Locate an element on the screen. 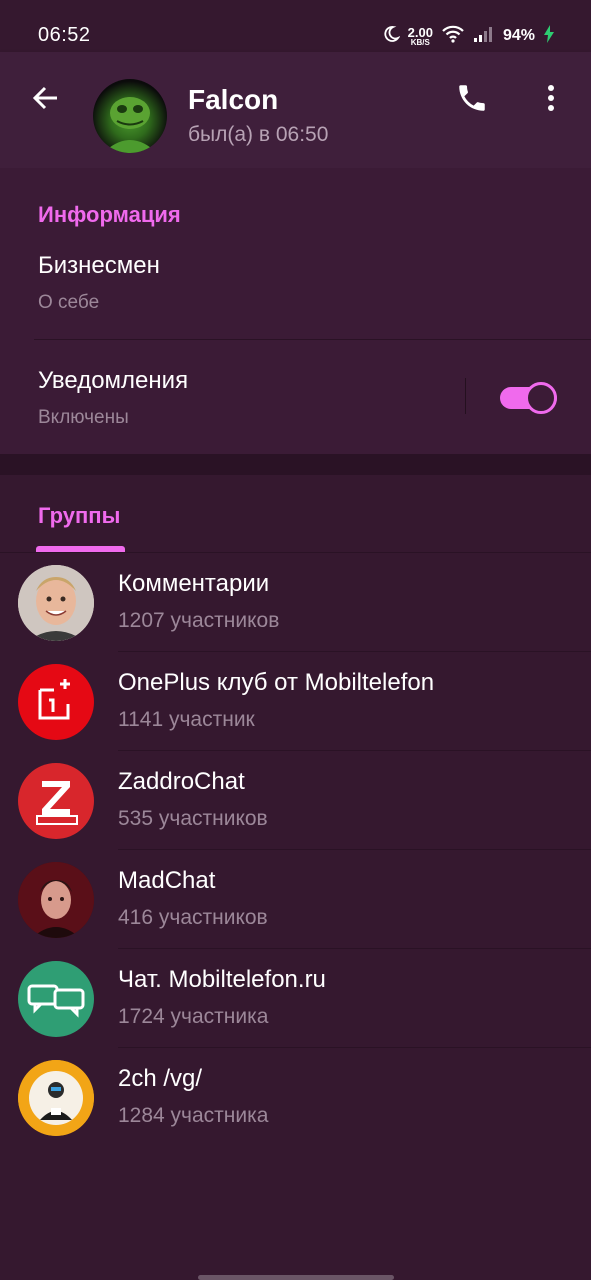 This screenshot has height=1280, width=591. net-speed-unit: KB/S is located at coordinates (420, 42).